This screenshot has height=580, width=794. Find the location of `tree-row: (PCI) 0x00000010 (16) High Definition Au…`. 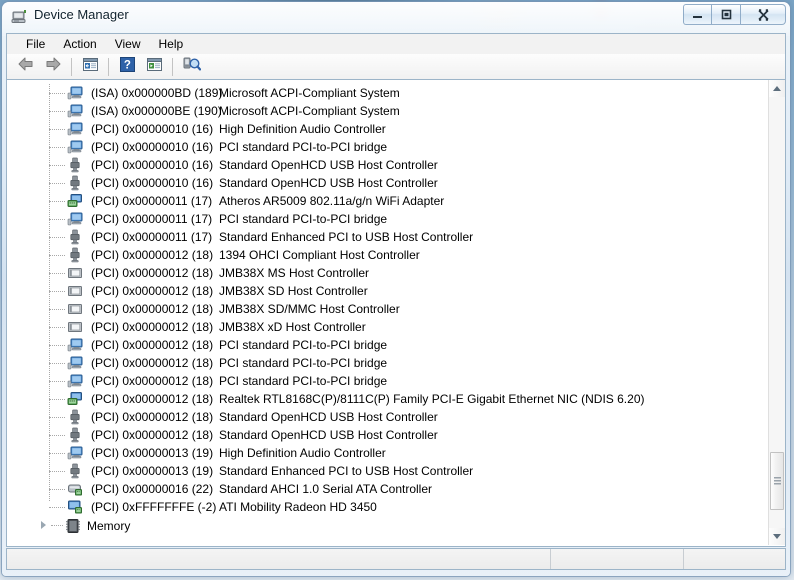

tree-row: (PCI) 0x00000010 (16) High Definition Au… is located at coordinates (388, 129).